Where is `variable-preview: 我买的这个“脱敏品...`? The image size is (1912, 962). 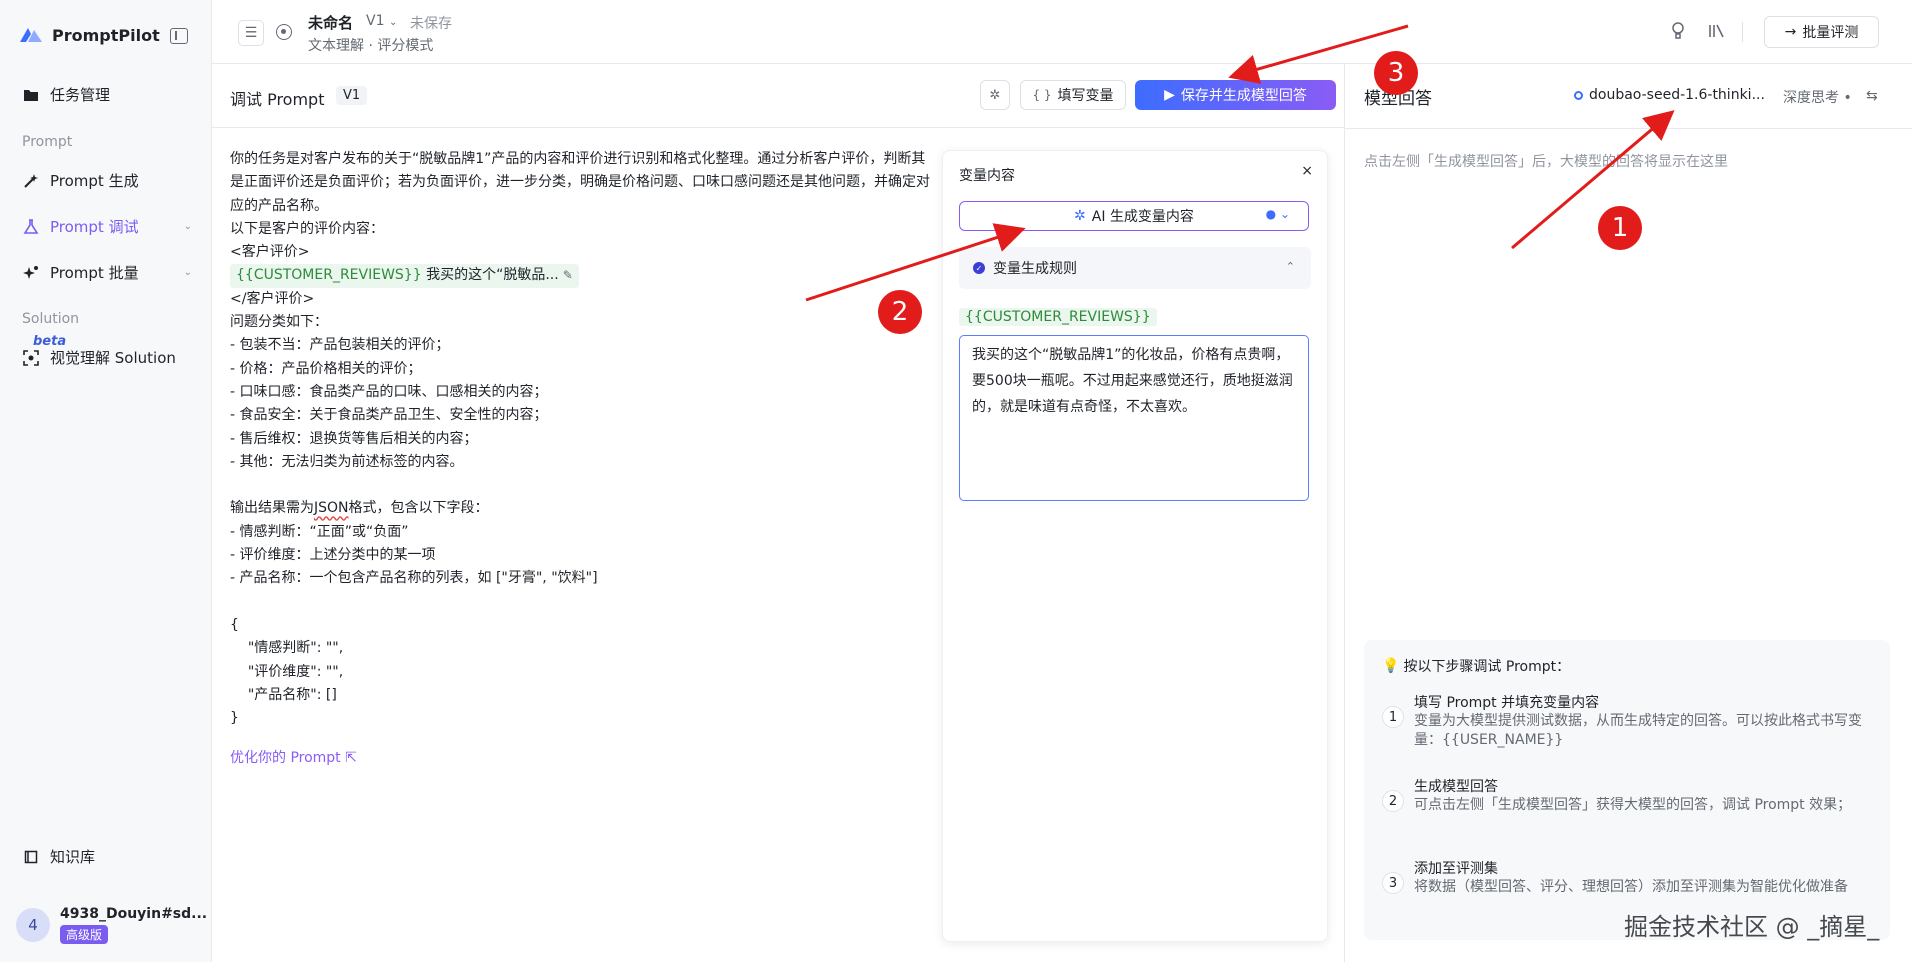
variable-preview: 我买的这个“脱敏品... is located at coordinates (490, 275).